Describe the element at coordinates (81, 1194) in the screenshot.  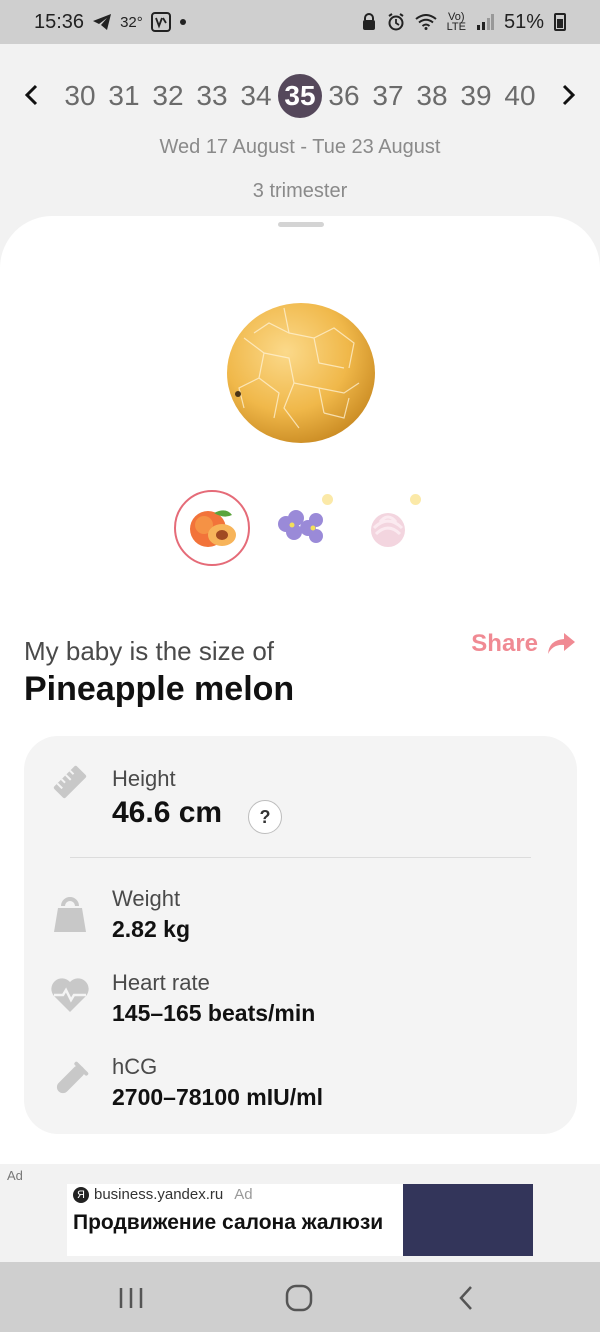
I see `yandex-logo-icon: Я` at that location.